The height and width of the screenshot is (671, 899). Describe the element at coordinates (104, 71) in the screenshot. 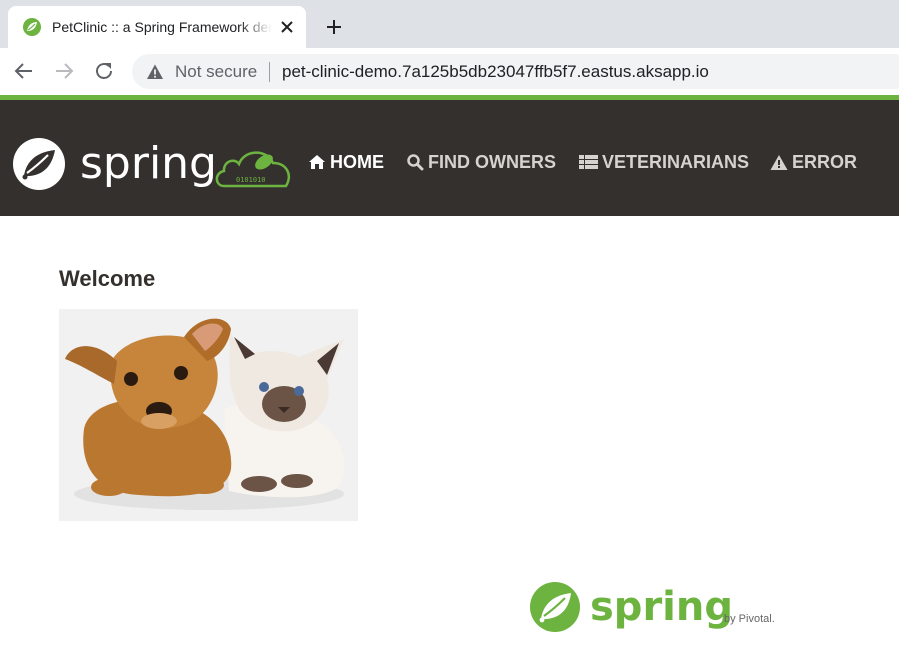

I see `reload-icon` at that location.